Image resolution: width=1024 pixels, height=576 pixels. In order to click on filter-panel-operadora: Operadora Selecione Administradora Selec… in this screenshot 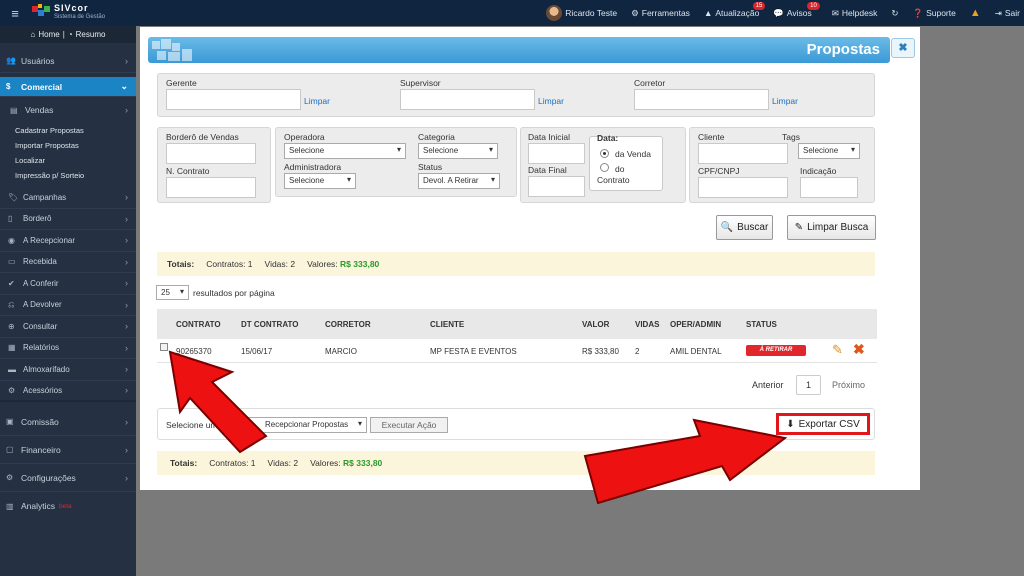, I will do `click(396, 162)`.